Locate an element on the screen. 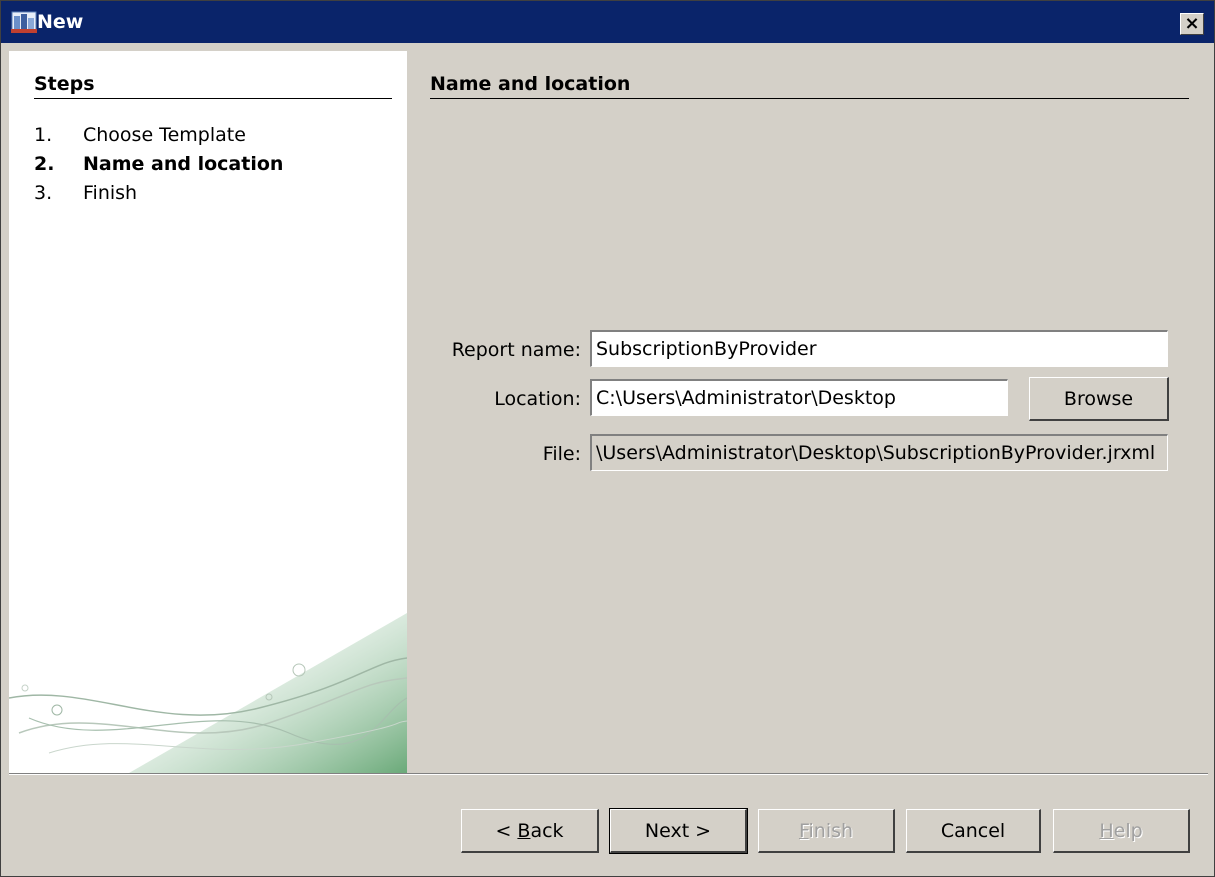 The image size is (1215, 877). button-bar-separator is located at coordinates (608, 774).